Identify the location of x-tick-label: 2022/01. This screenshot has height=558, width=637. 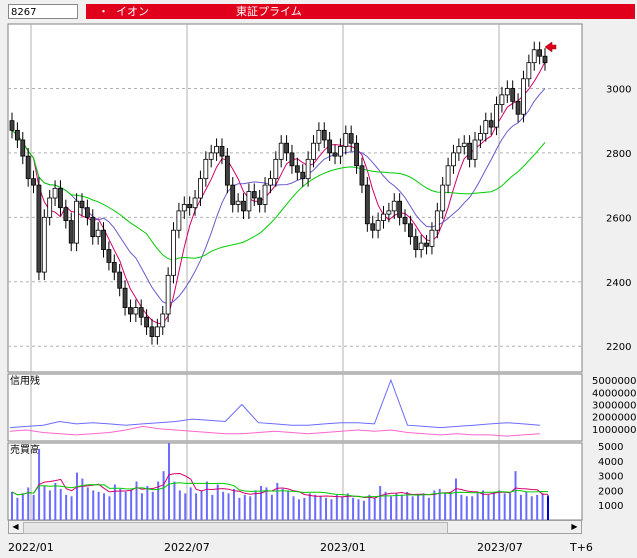
(31, 547).